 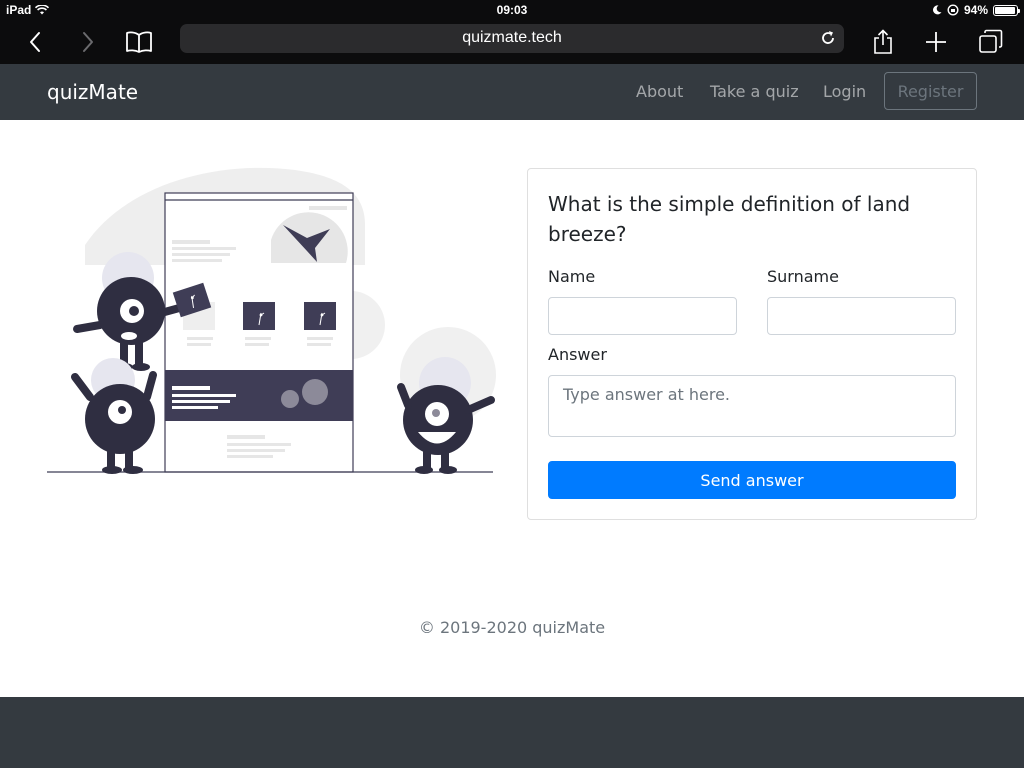 What do you see at coordinates (659, 91) in the screenshot?
I see `nav-link-about: About` at bounding box center [659, 91].